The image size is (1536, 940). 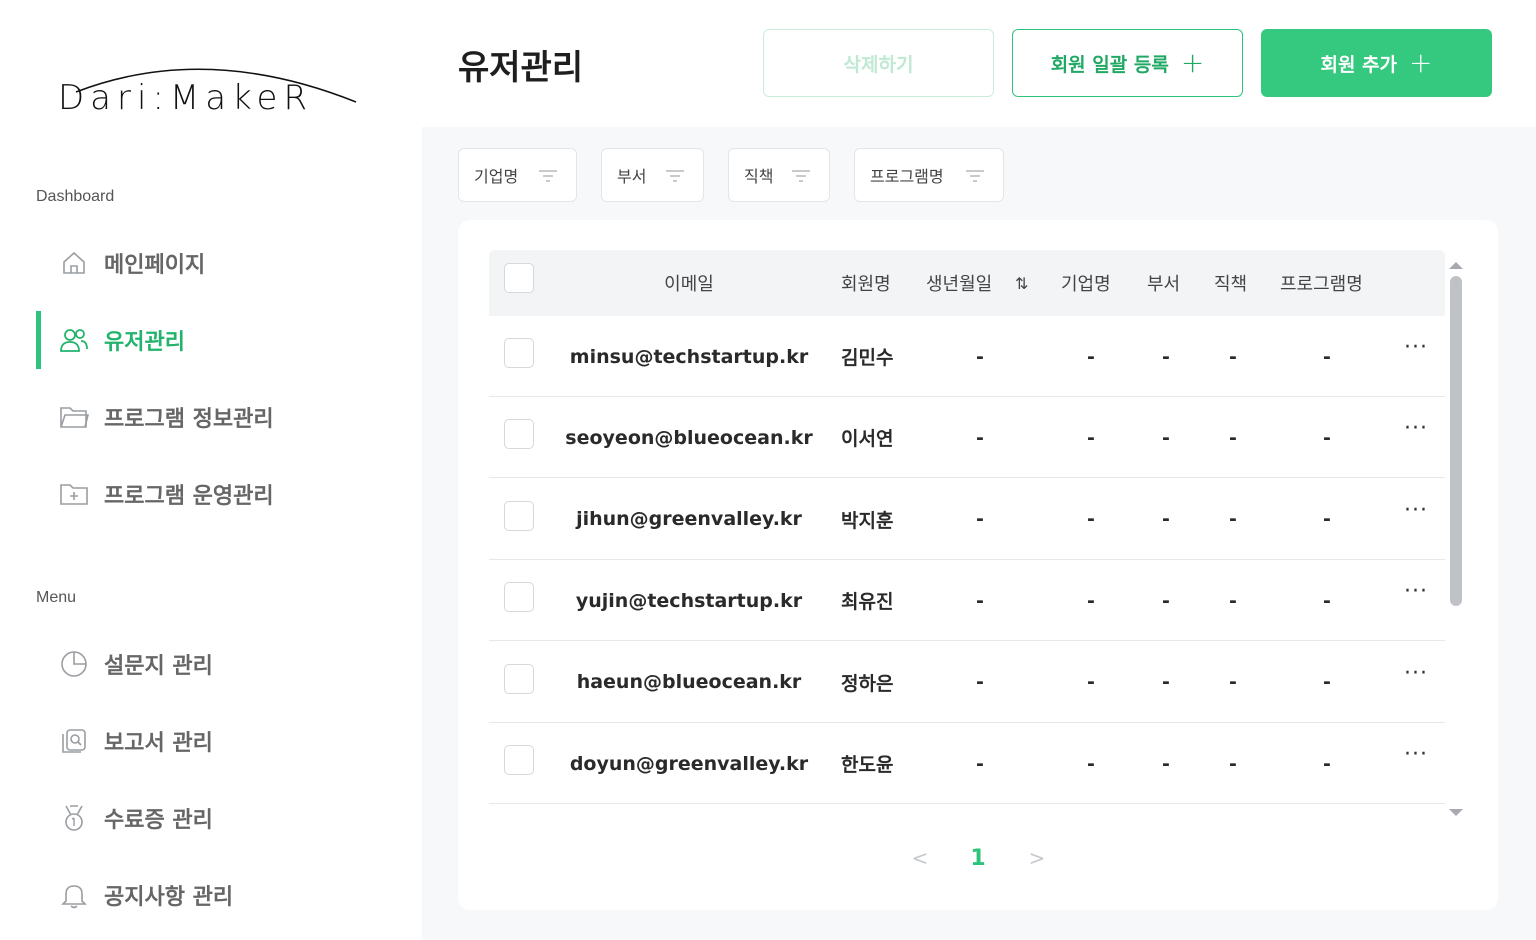 I want to click on column-header-department: 부서, so click(x=1164, y=284).